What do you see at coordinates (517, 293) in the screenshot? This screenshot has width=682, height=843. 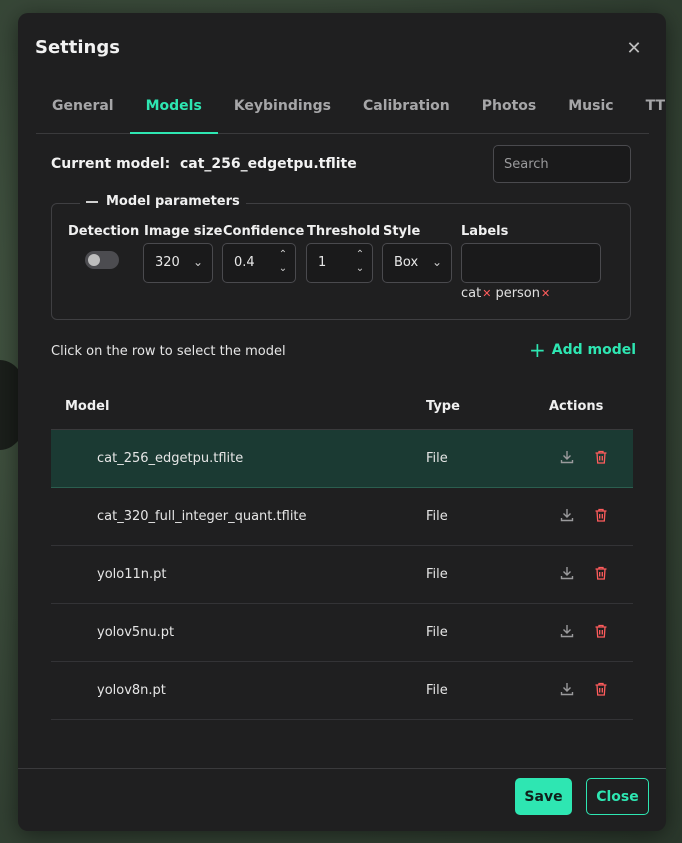 I see `chip-text: person` at bounding box center [517, 293].